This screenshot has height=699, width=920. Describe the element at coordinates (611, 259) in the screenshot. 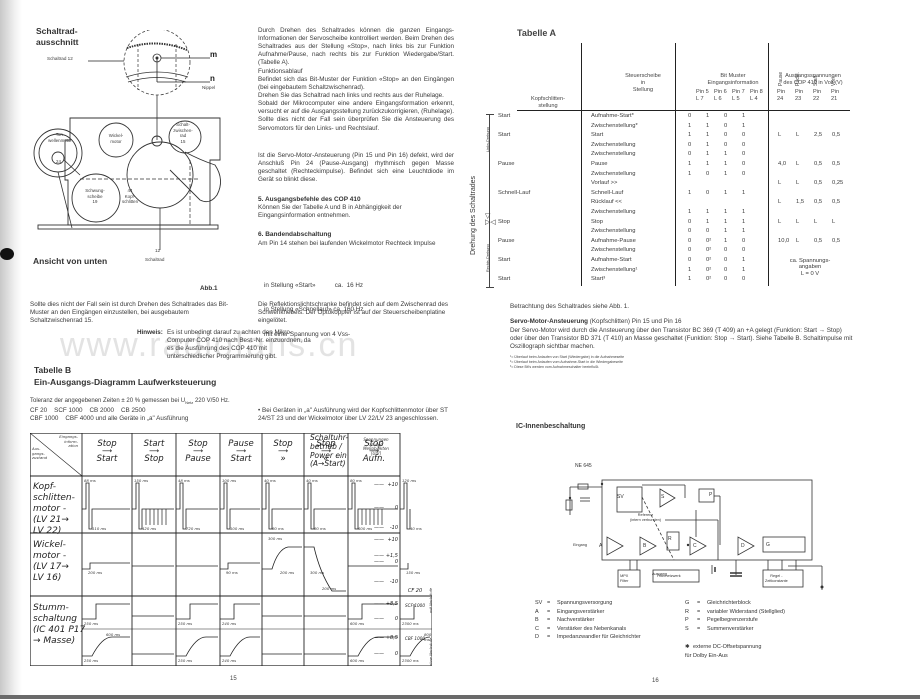

I see `steuer-cell: Aufnahme-Start` at that location.